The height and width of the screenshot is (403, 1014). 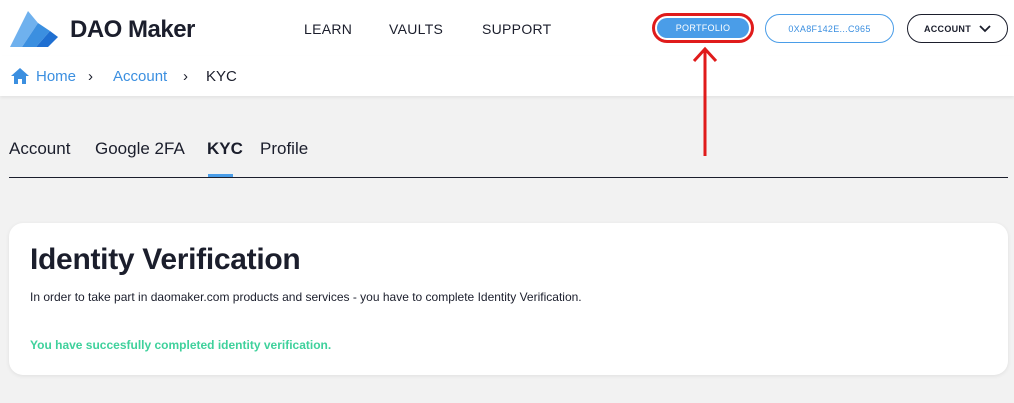 What do you see at coordinates (507, 76) in the screenshot?
I see `breadcrumb: Home › Account › KYC` at bounding box center [507, 76].